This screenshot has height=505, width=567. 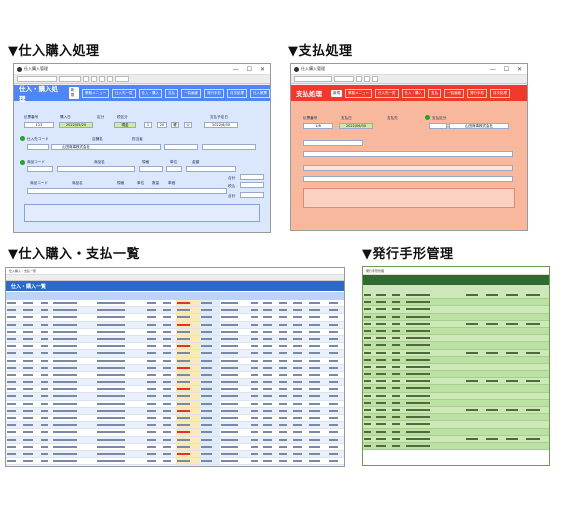 What do you see at coordinates (148, 125) in the screenshot?
I see `year-field: 1` at bounding box center [148, 125].